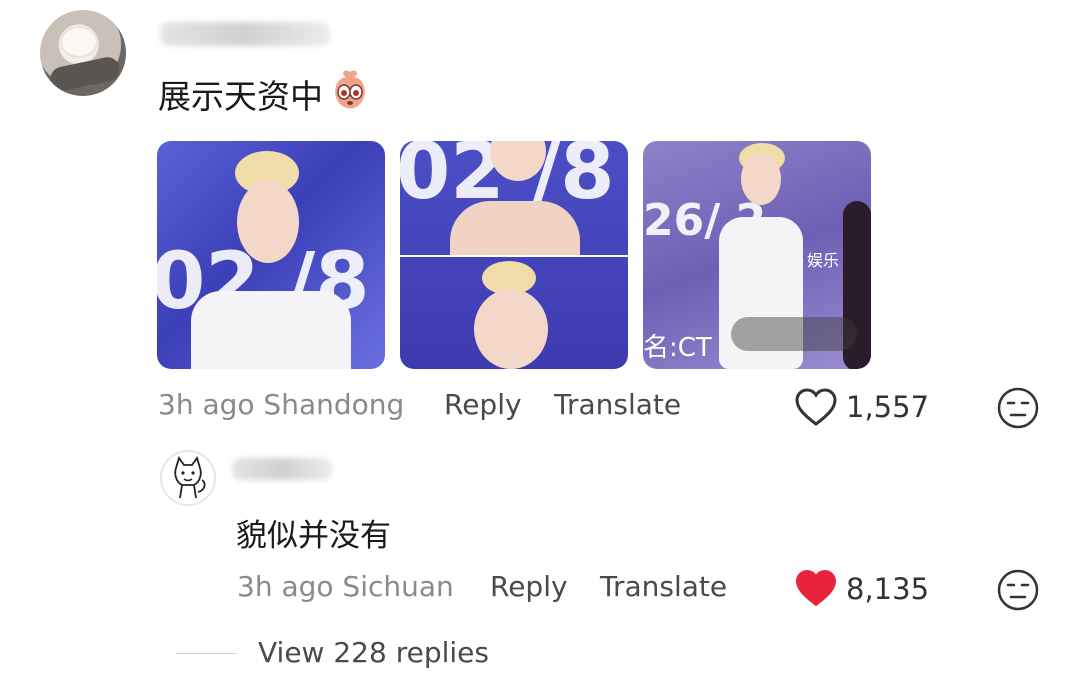 This screenshot has height=686, width=1080. What do you see at coordinates (823, 260) in the screenshot?
I see `banner-tag-text: 娱乐` at bounding box center [823, 260].